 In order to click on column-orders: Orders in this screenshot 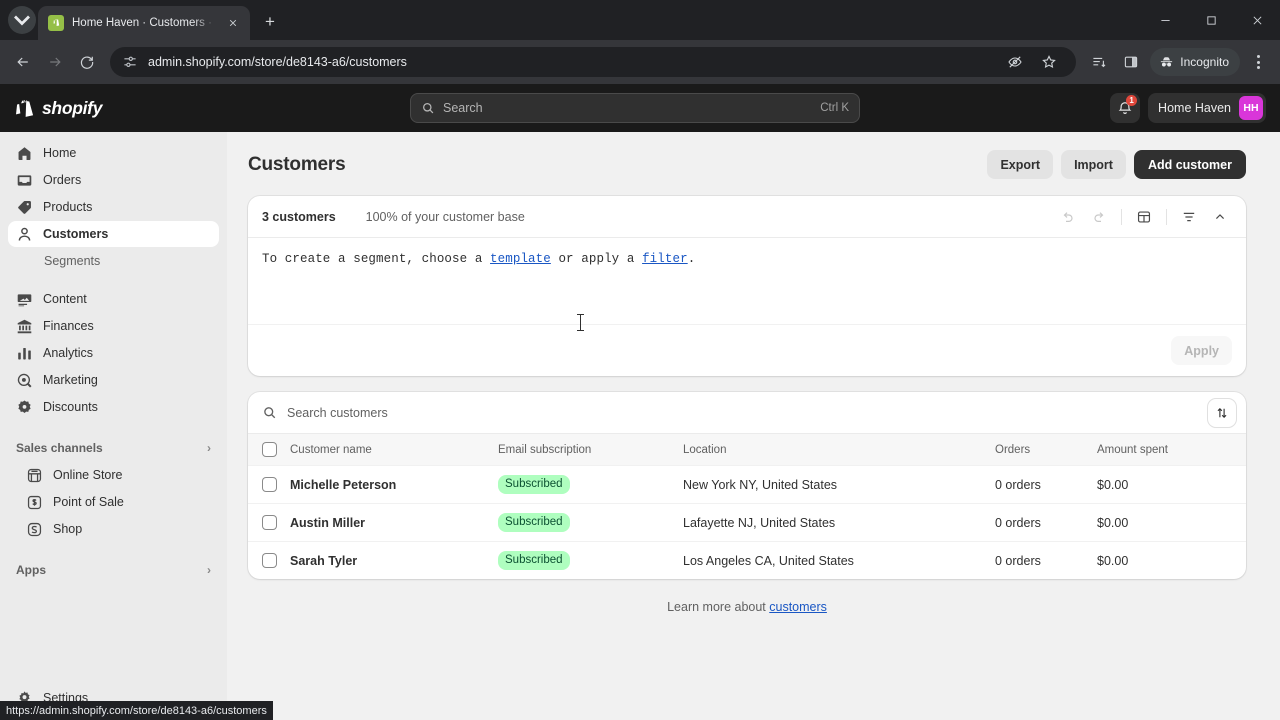, I will do `click(1046, 450)`.